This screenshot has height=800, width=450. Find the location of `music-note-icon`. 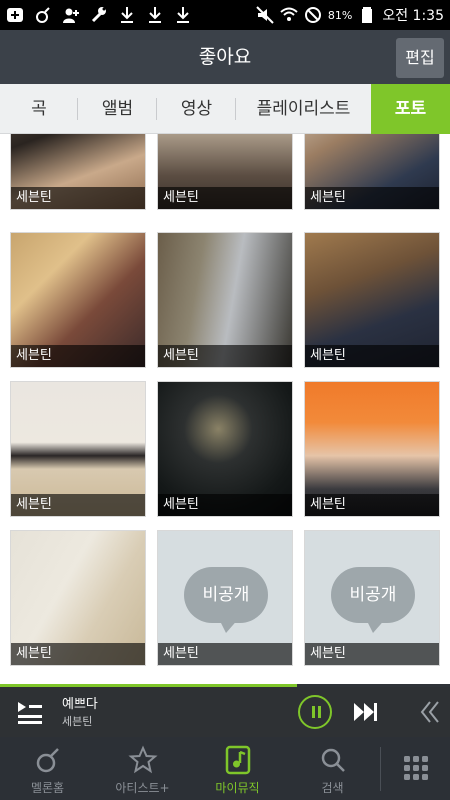

music-note-icon is located at coordinates (237, 760).